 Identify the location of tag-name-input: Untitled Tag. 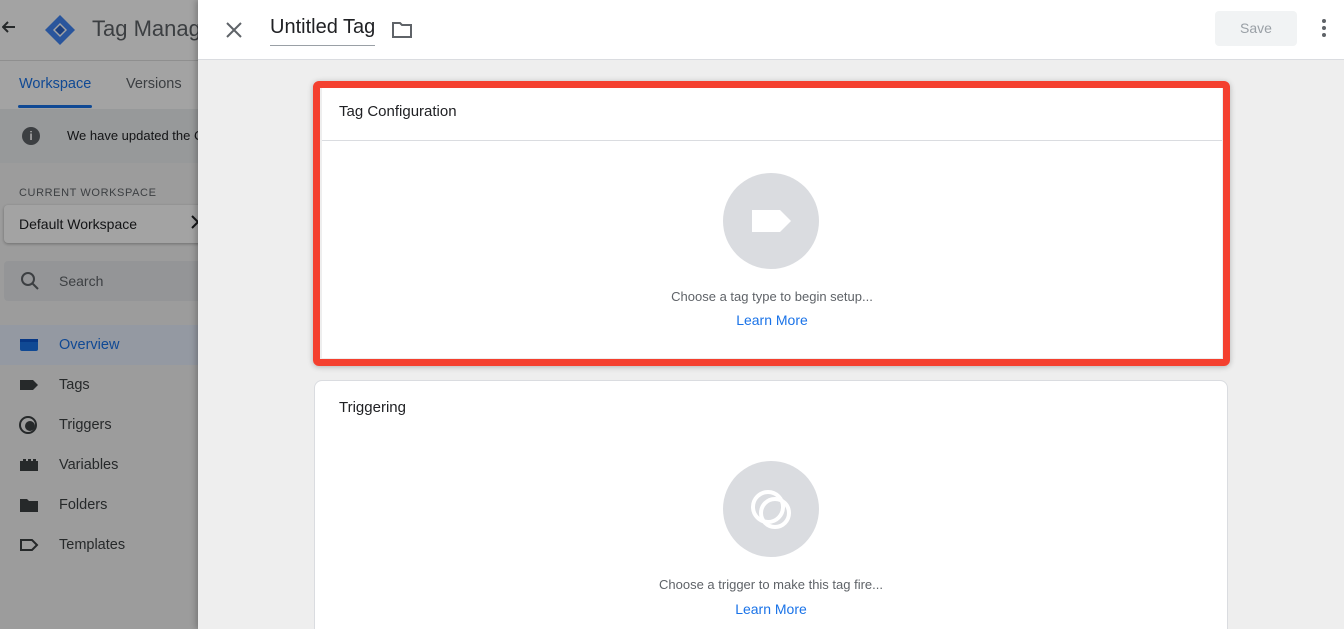
(323, 31).